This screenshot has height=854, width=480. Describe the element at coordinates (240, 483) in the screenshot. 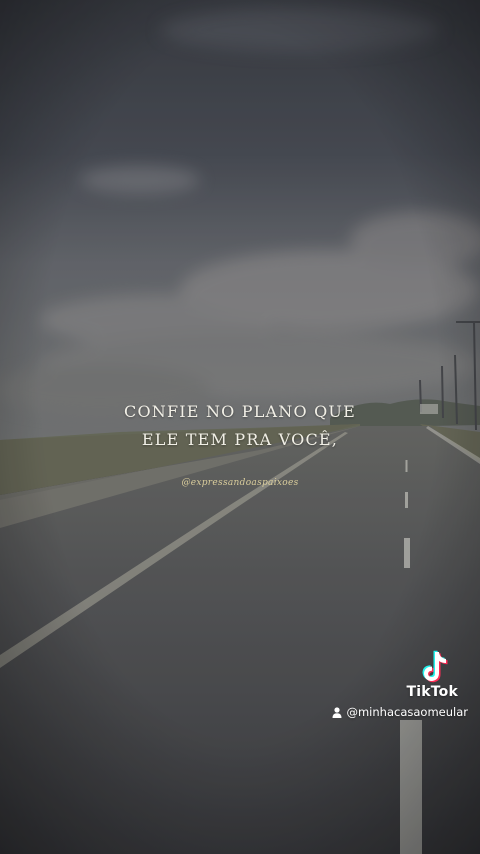

I see `creator-watermark: @expressandoaspaixoes` at that location.